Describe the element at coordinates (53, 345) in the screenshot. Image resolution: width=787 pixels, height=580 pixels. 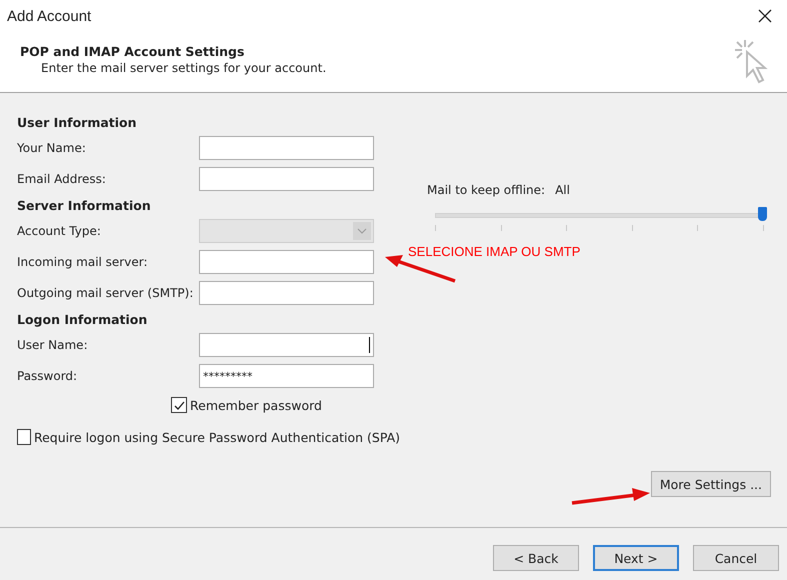
I see `field-label: User Name:` at that location.